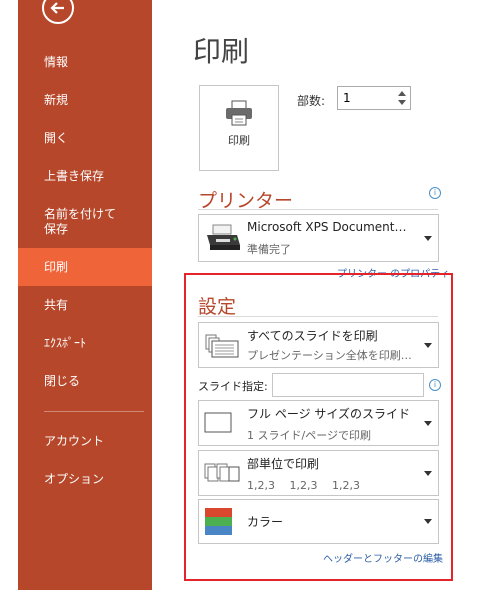  Describe the element at coordinates (318, 238) in the screenshot. I see `printer-dropdown: Microsoft XPS Document… 準備完了` at that location.